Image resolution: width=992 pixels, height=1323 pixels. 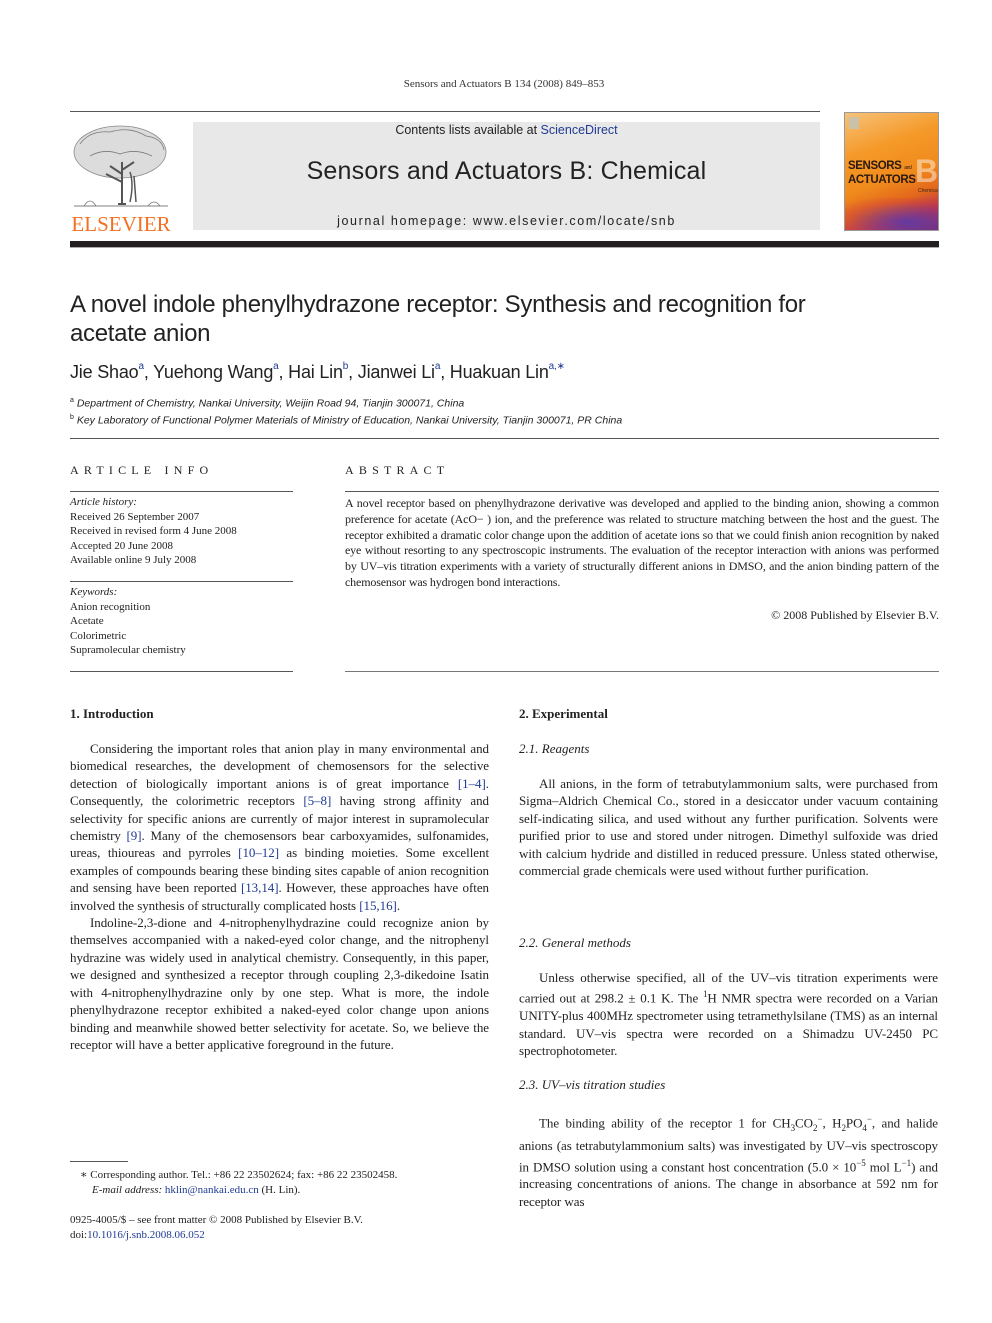 What do you see at coordinates (397, 470) in the screenshot?
I see `abstract-heading: ABSTRACT` at bounding box center [397, 470].